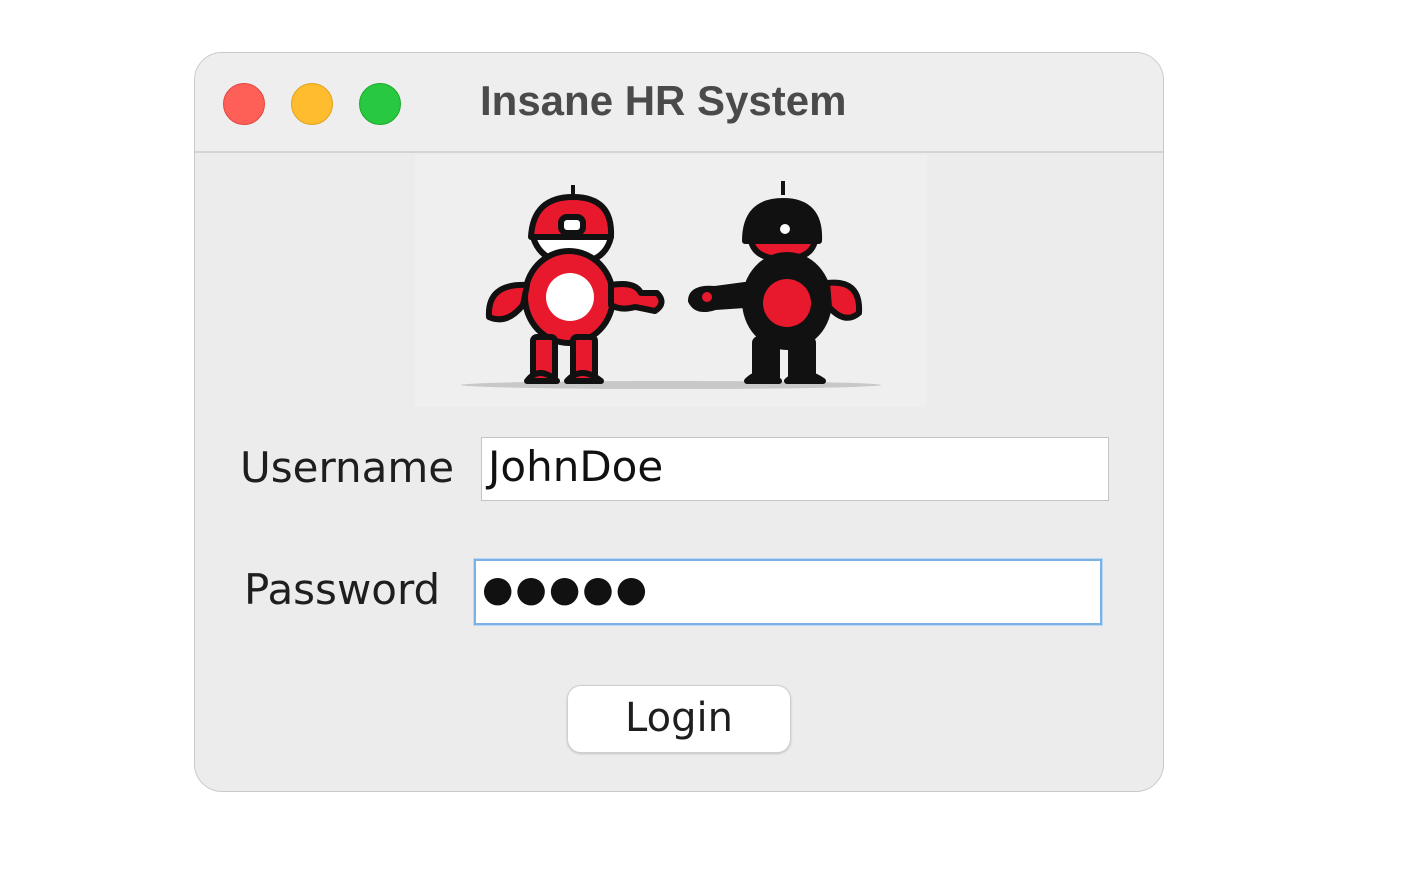  Describe the element at coordinates (347, 467) in the screenshot. I see `username-label: Username` at that location.